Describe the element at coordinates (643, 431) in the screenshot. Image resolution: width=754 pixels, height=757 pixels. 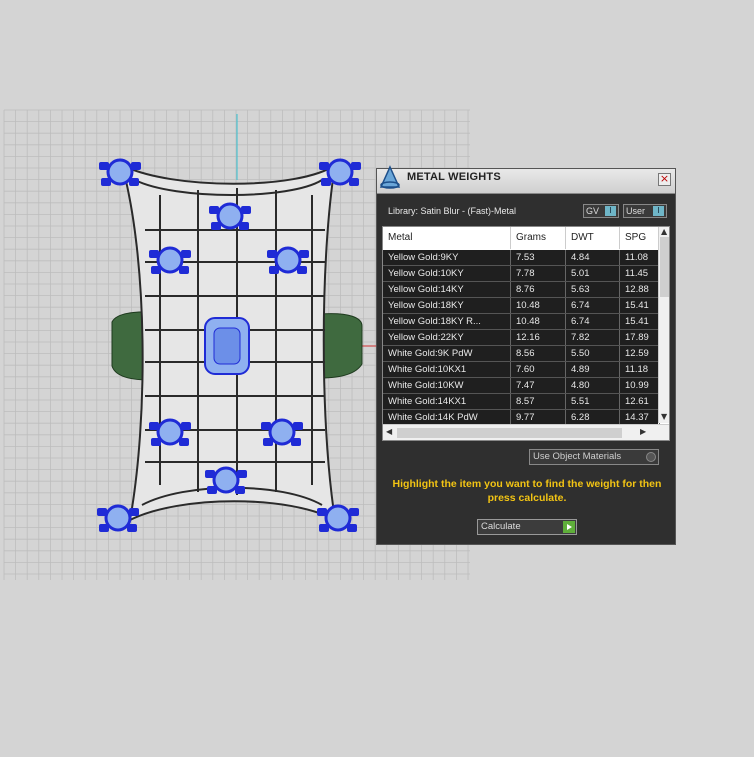
I see `scroll-right-icon: ▶` at that location.